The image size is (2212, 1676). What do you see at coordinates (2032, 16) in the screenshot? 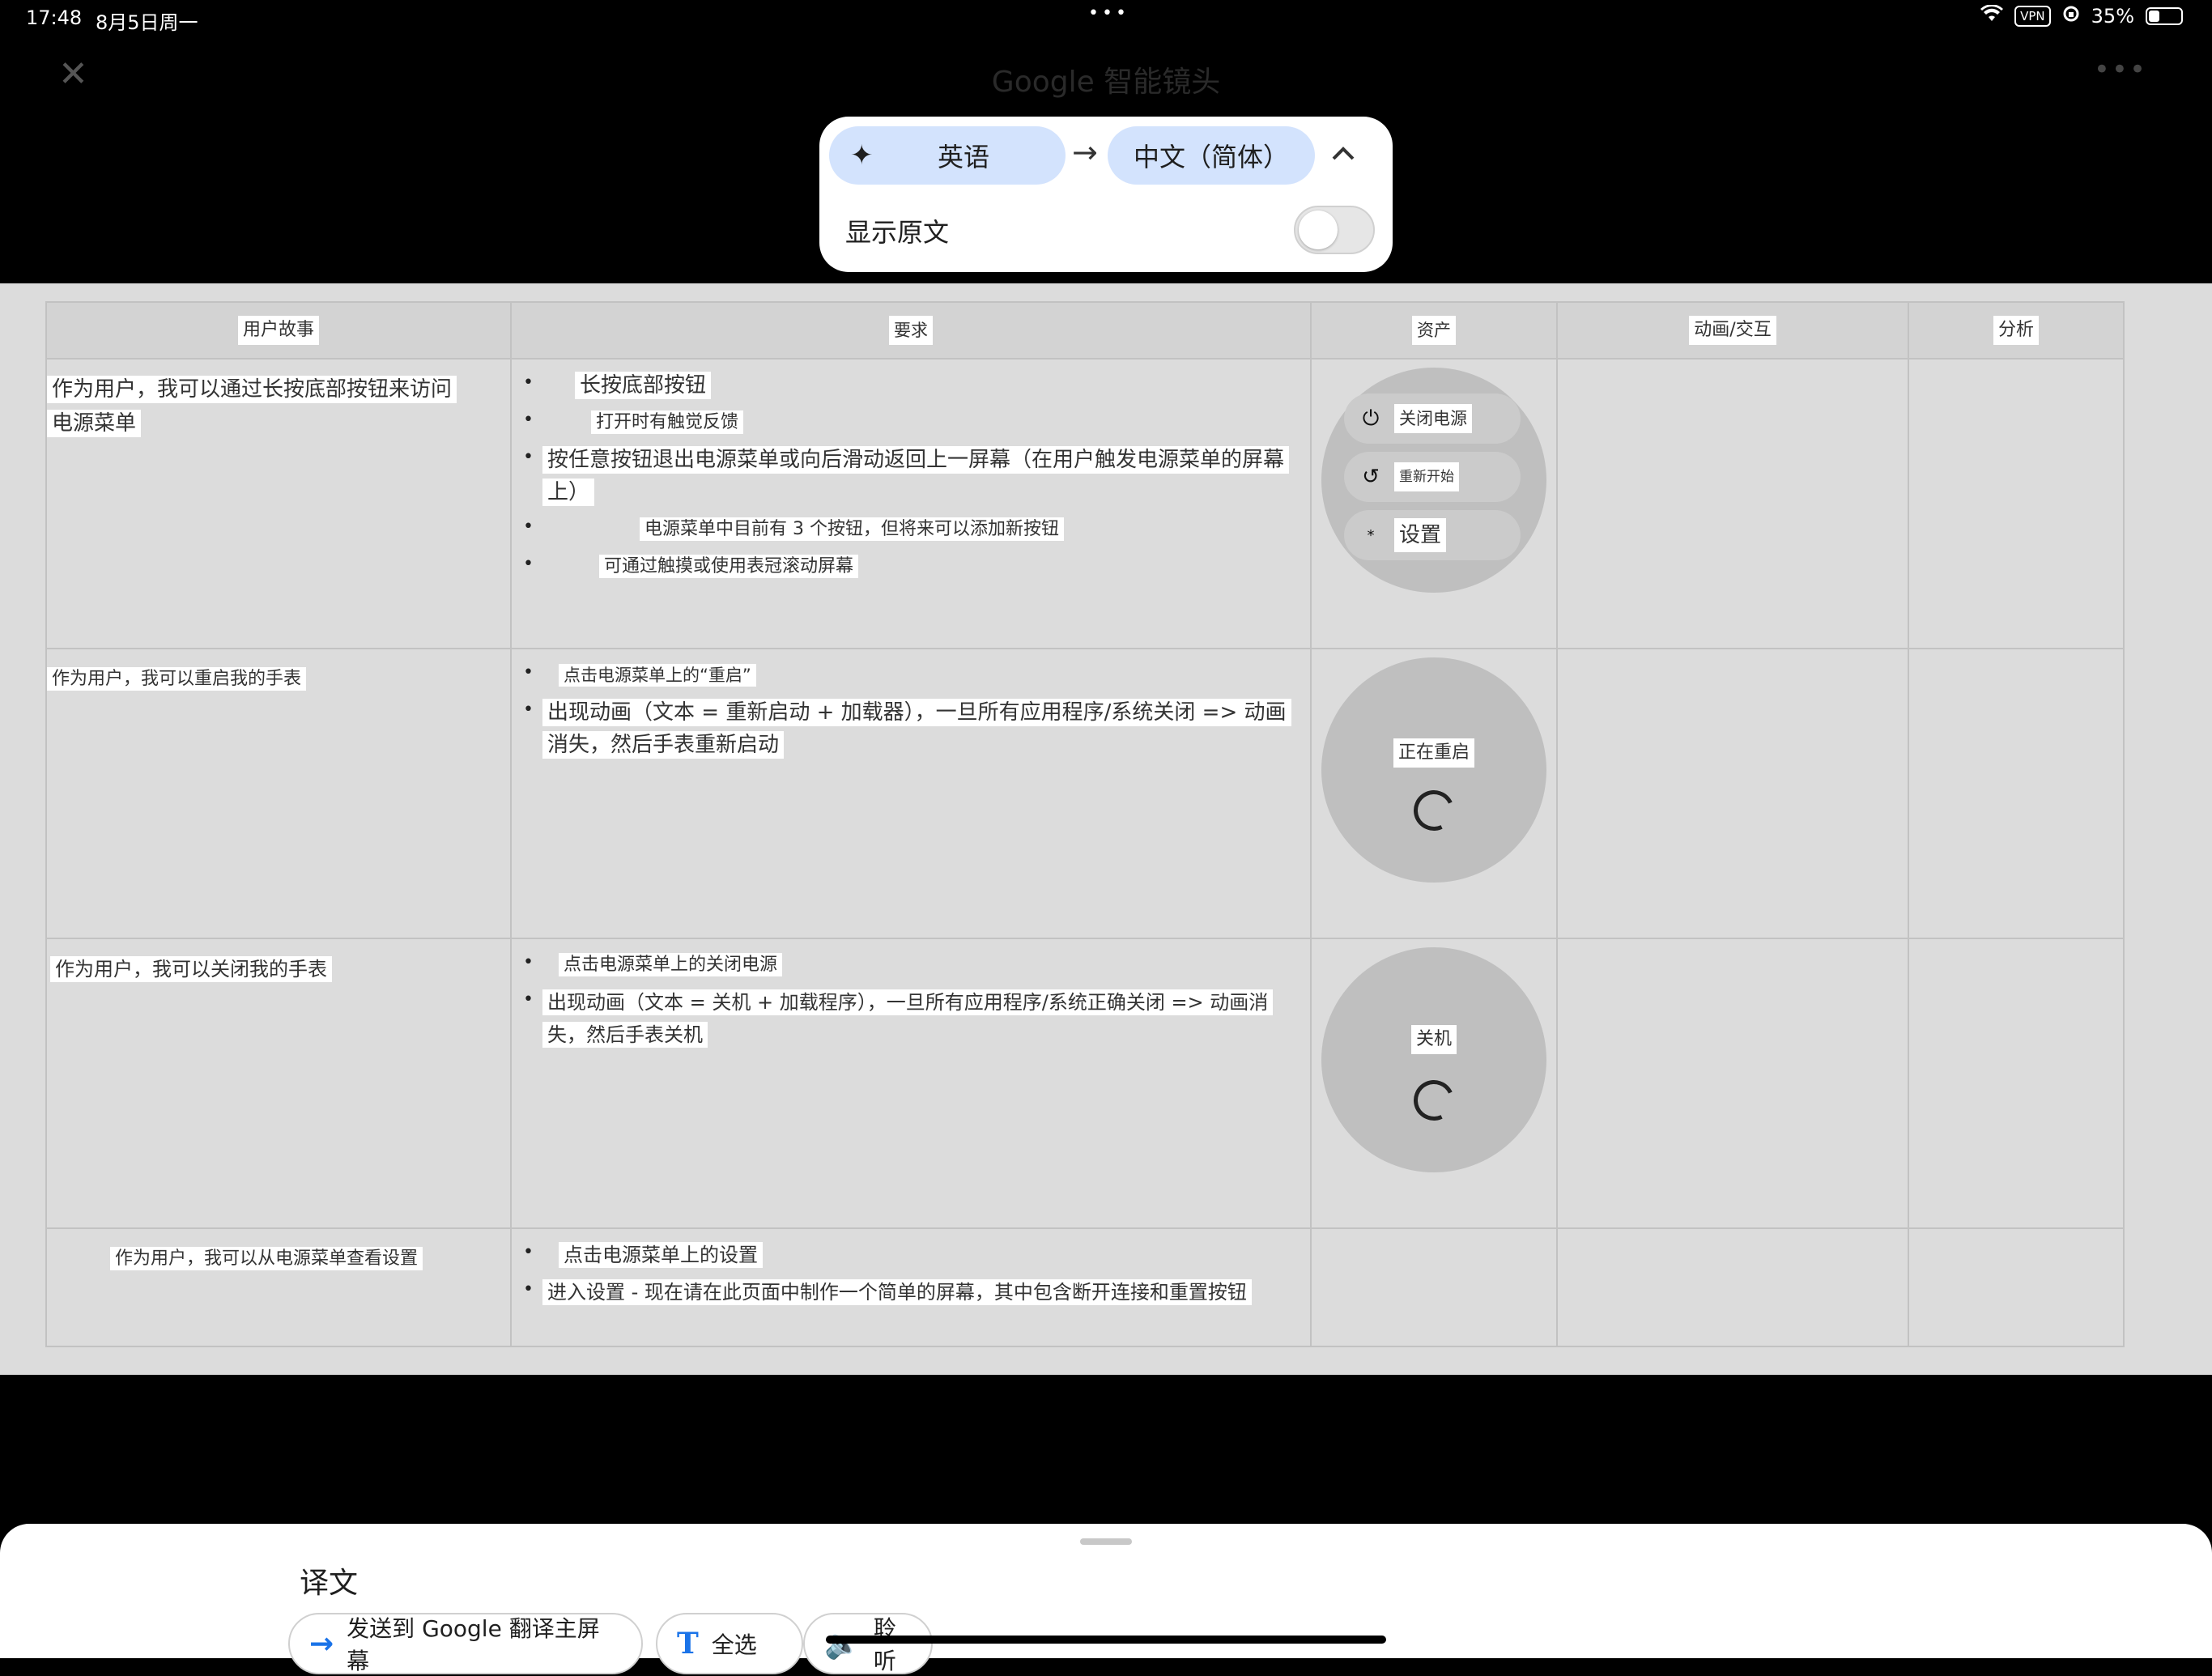
I see `vpn-badge: VPN` at bounding box center [2032, 16].